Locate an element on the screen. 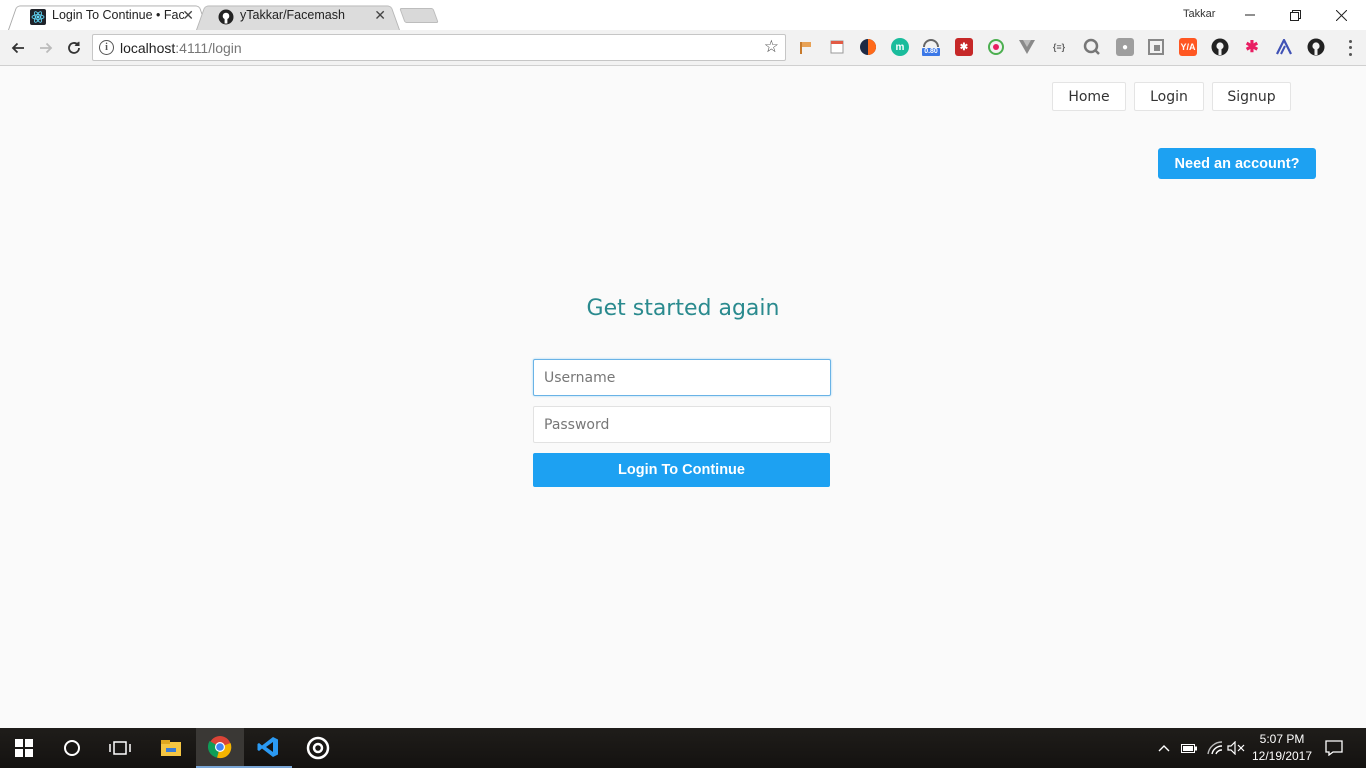  react-icon is located at coordinates (38, 17).